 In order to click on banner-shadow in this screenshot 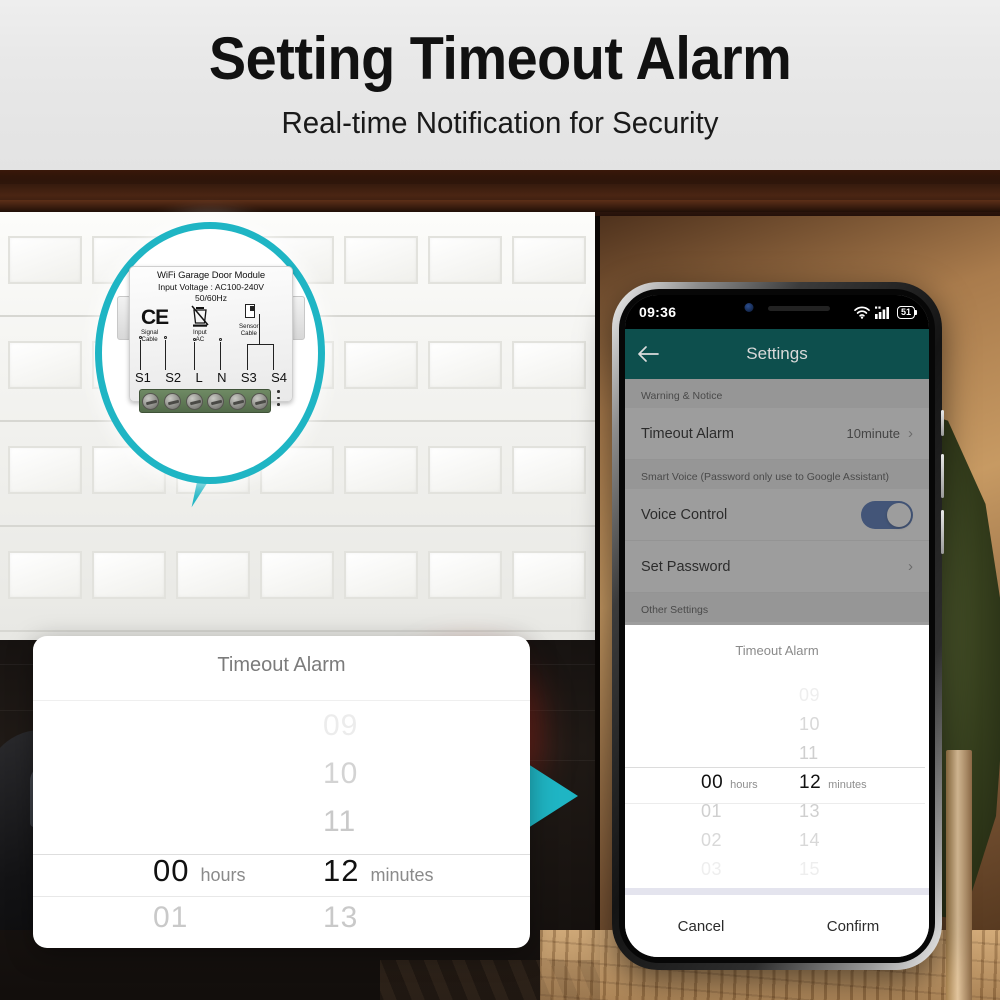, I will do `click(500, 177)`.